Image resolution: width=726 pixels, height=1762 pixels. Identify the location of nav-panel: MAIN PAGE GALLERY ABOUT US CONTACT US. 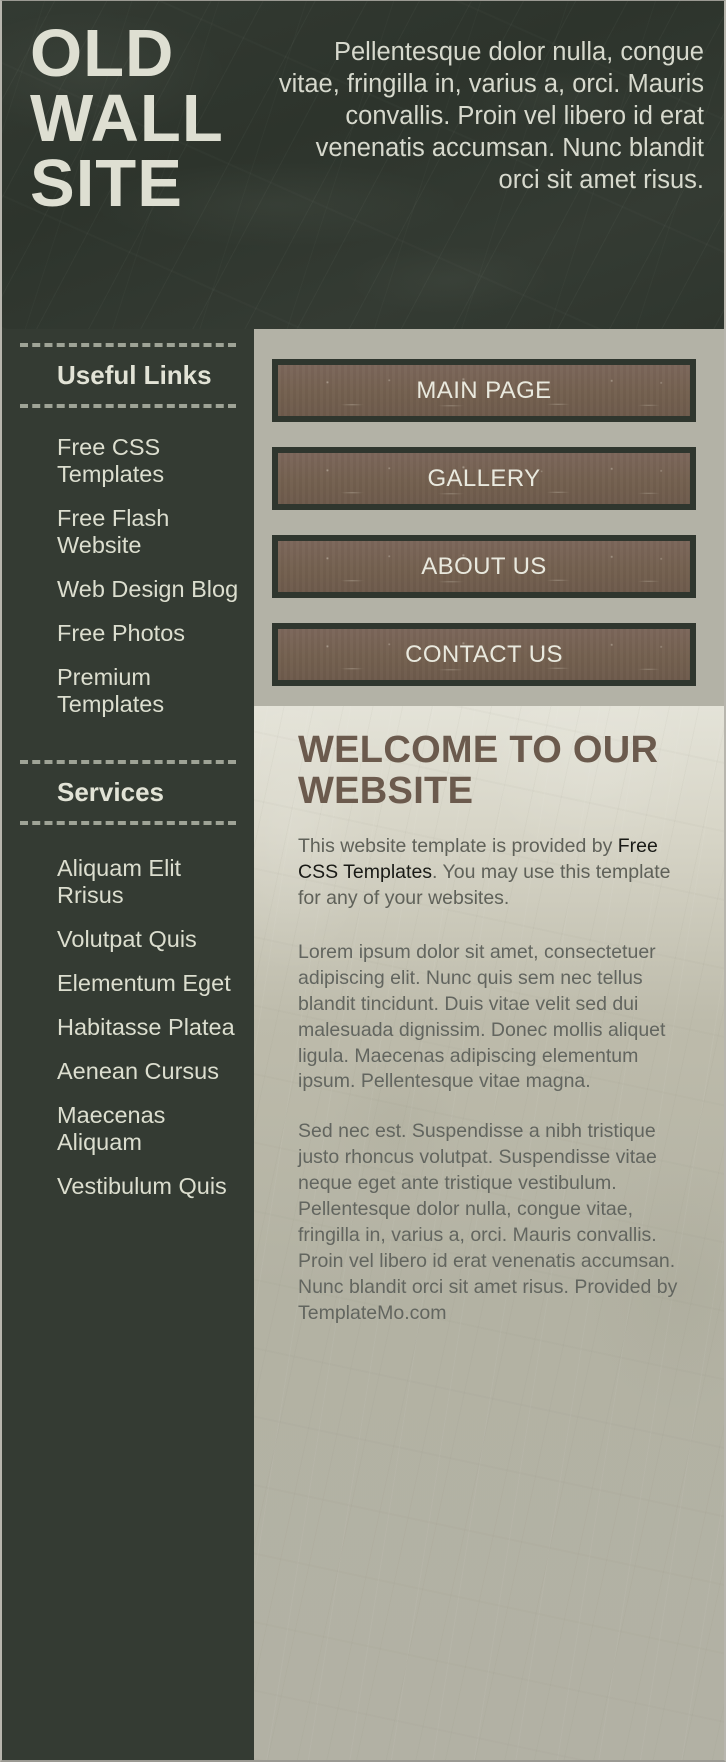
(489, 517).